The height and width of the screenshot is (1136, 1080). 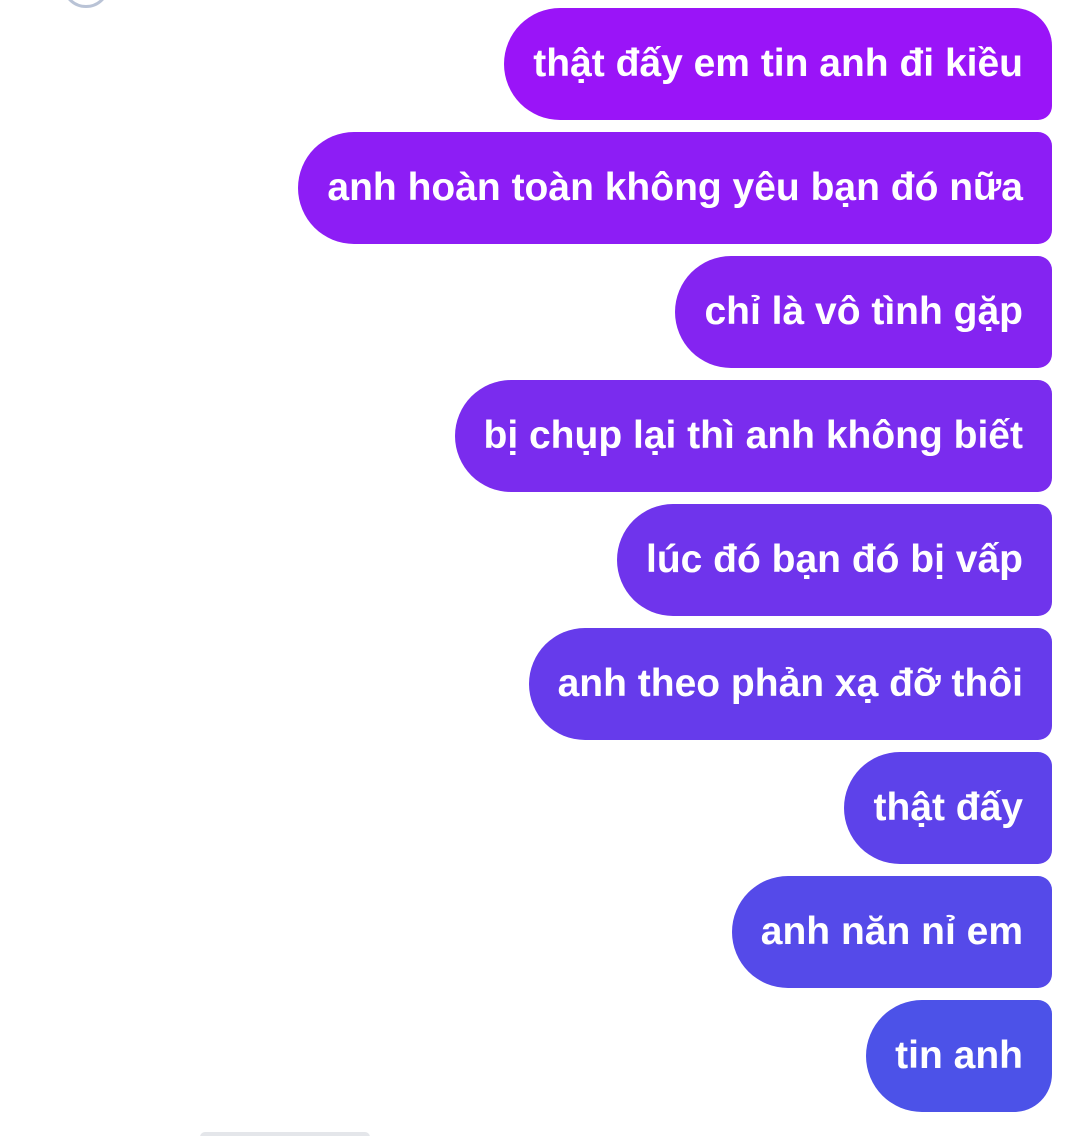 What do you see at coordinates (834, 560) in the screenshot?
I see `sent-message-bubble: lúc đó bạn đó bị vấp` at bounding box center [834, 560].